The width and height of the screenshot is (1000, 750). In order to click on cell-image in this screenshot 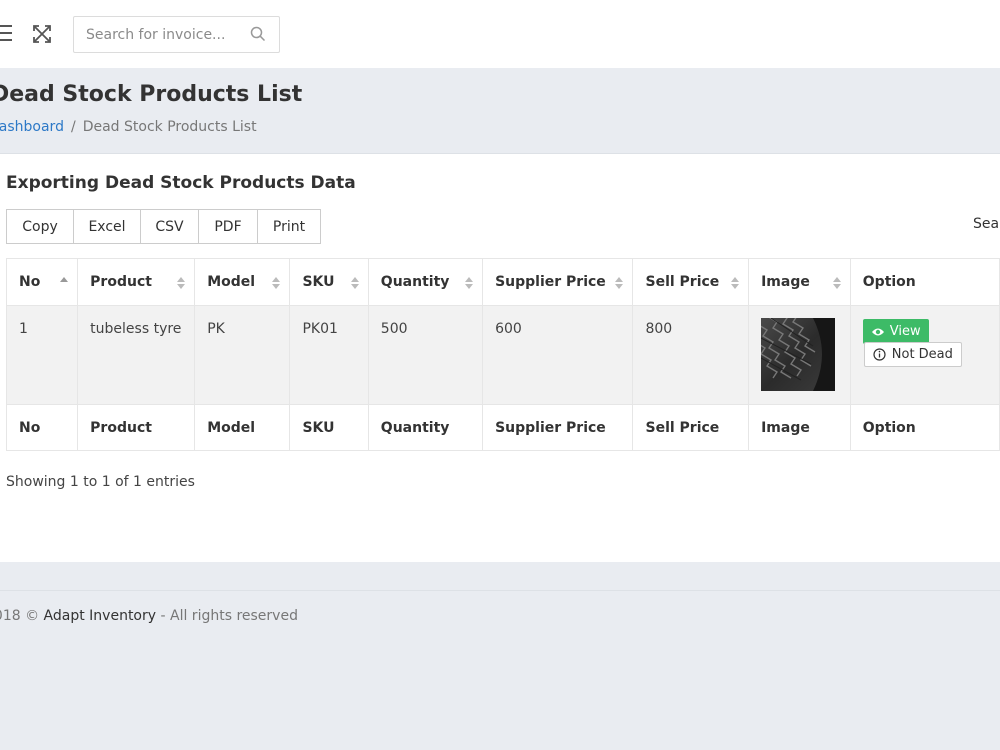, I will do `click(799, 355)`.